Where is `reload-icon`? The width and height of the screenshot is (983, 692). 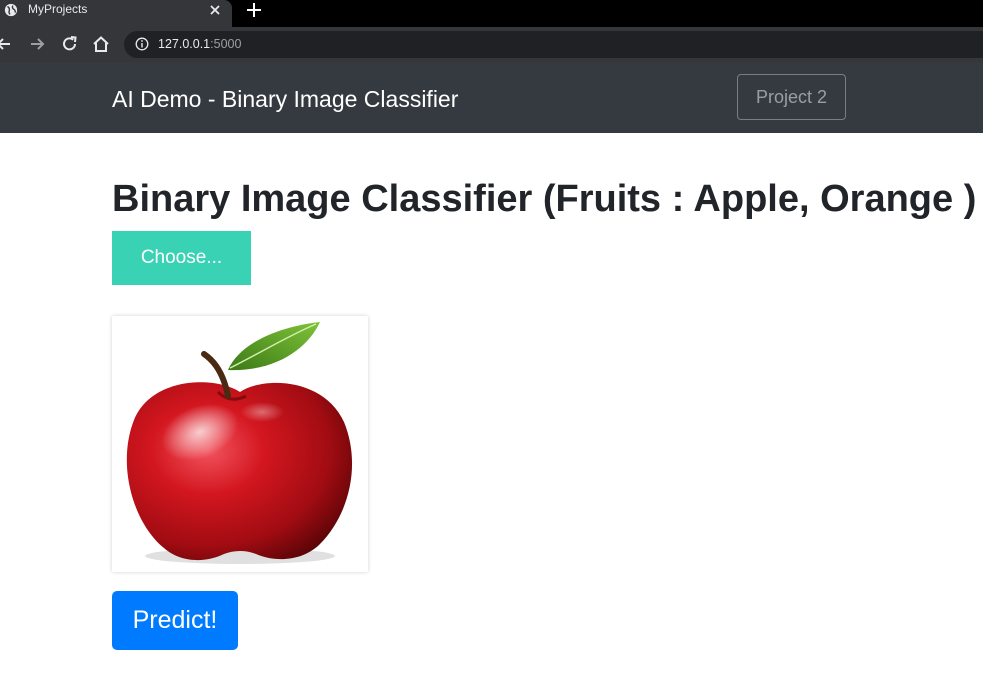
reload-icon is located at coordinates (70, 44).